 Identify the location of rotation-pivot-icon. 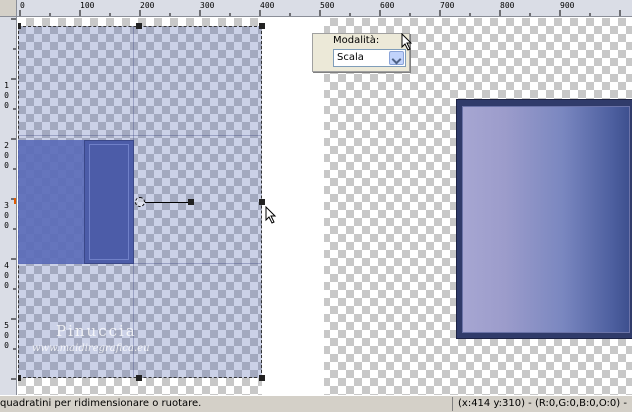
(140, 202).